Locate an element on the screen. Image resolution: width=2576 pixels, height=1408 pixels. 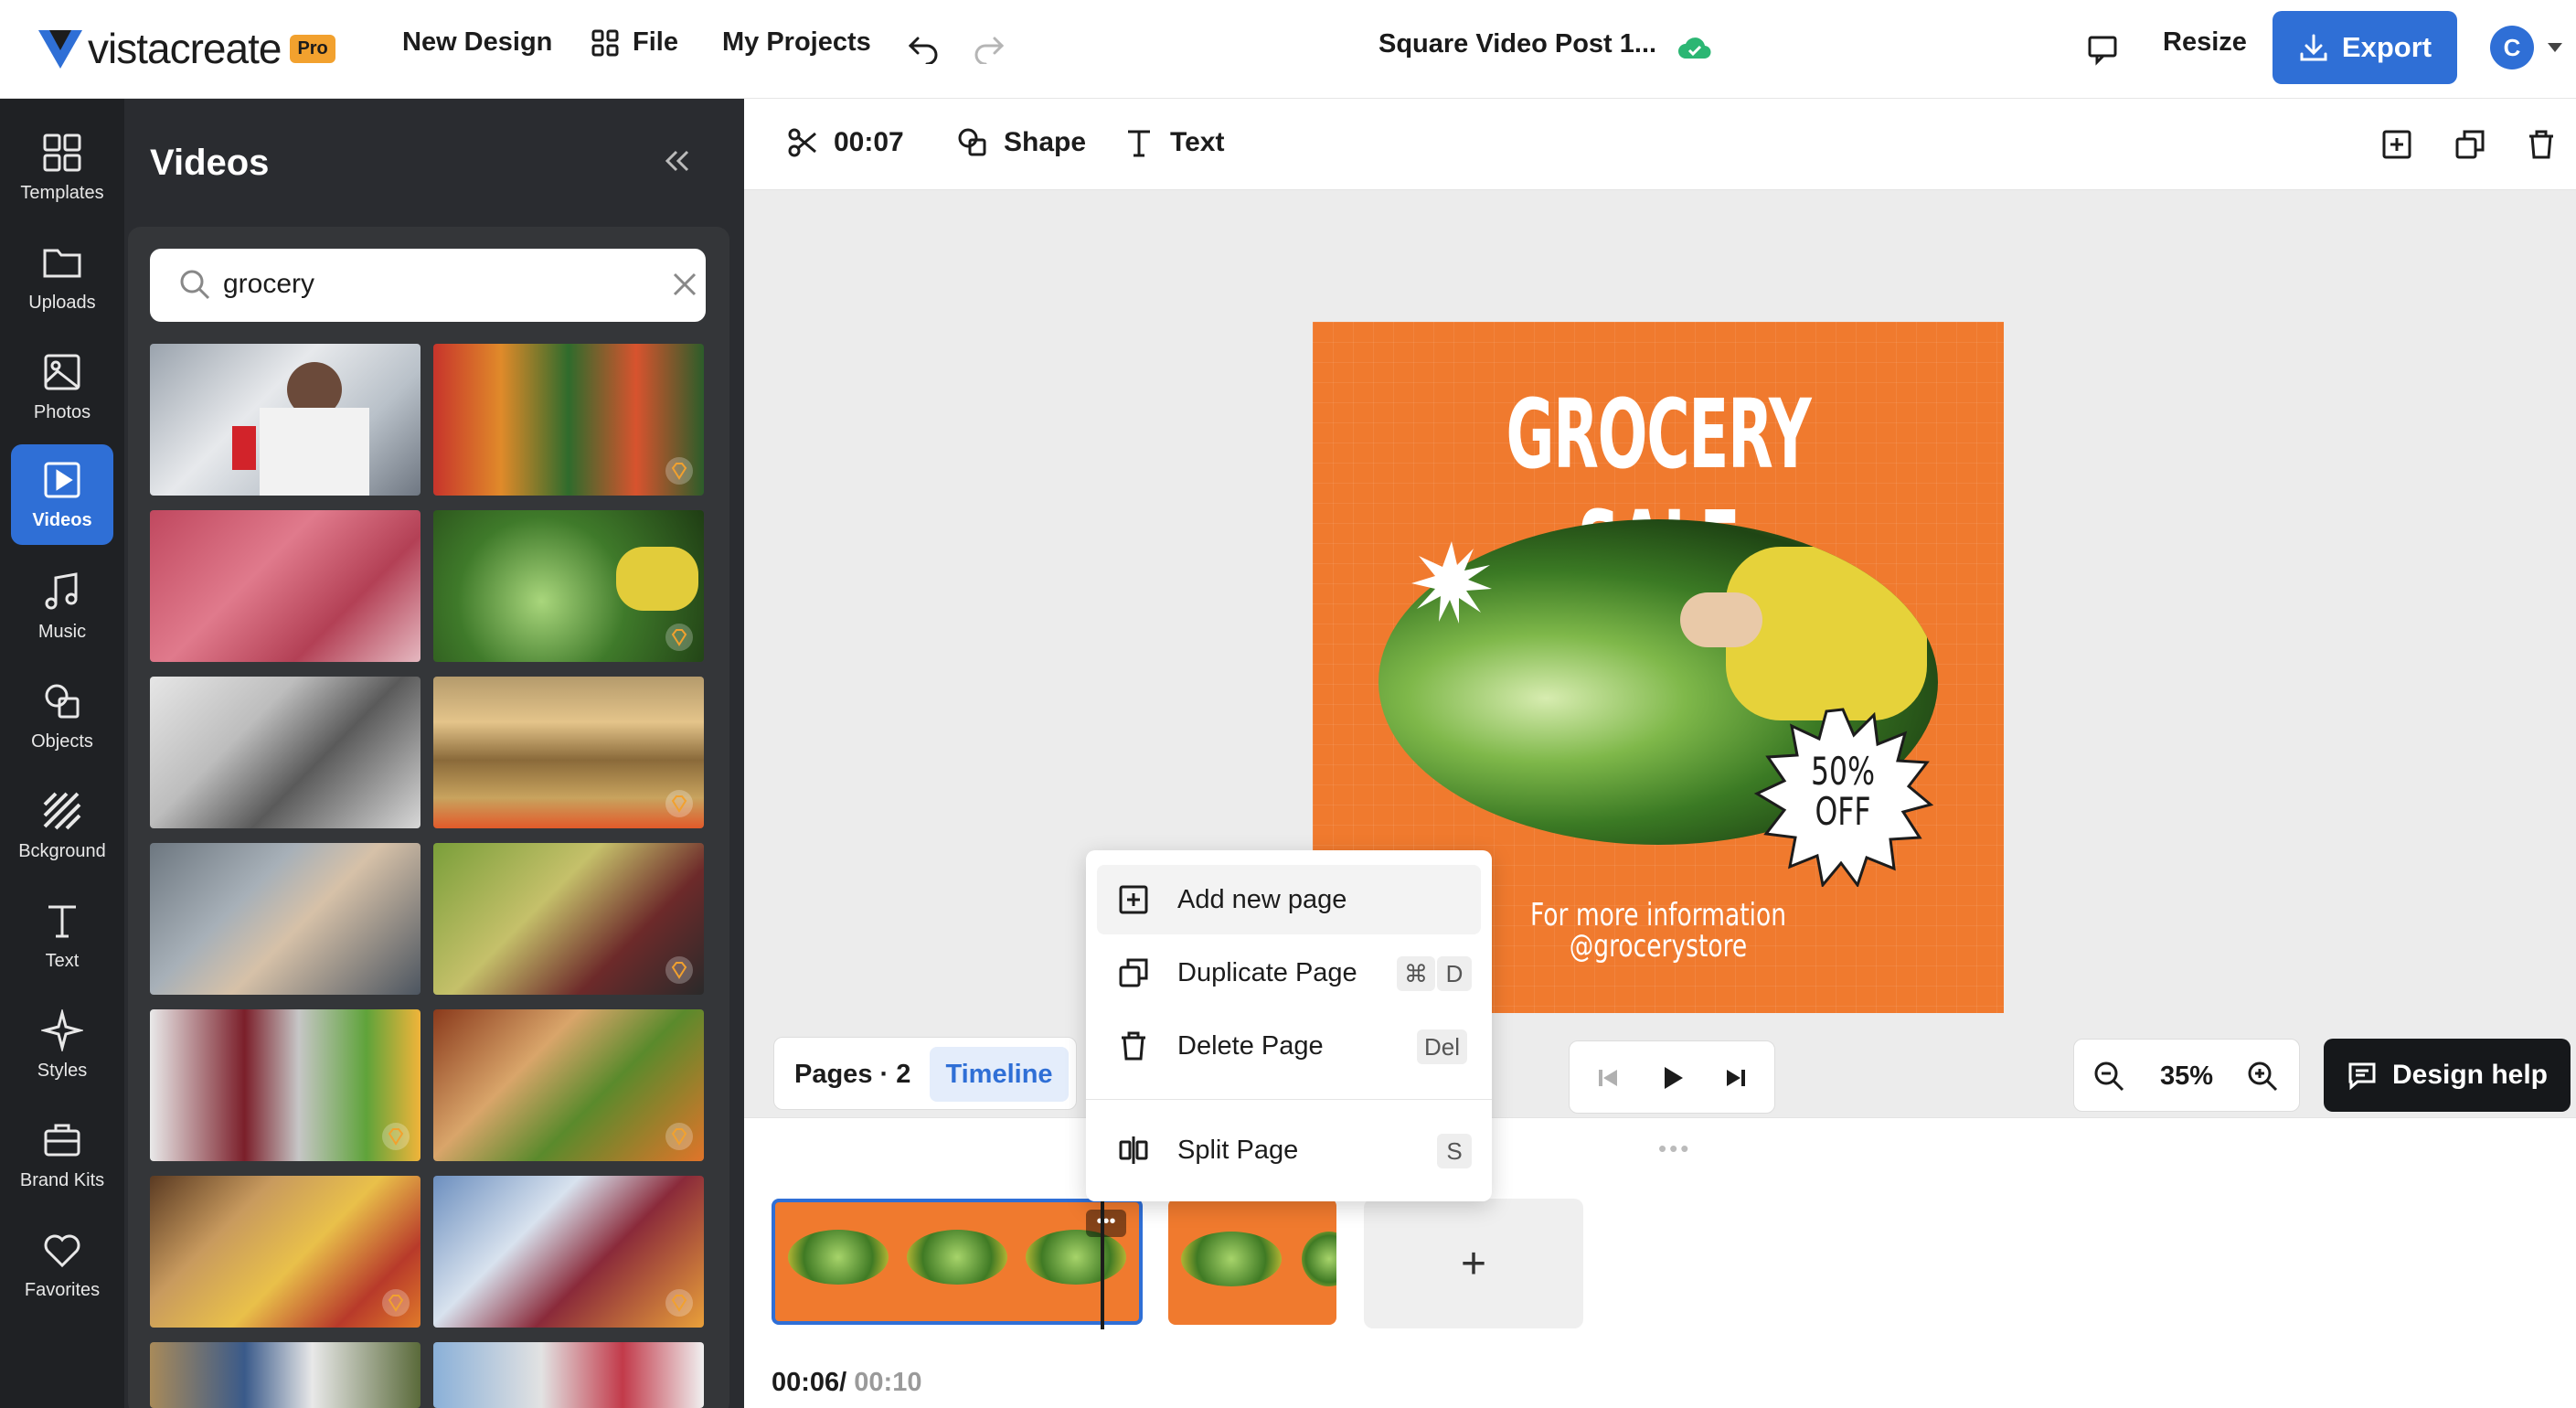
rail-item-styles: Styles is located at coordinates (62, 1045).